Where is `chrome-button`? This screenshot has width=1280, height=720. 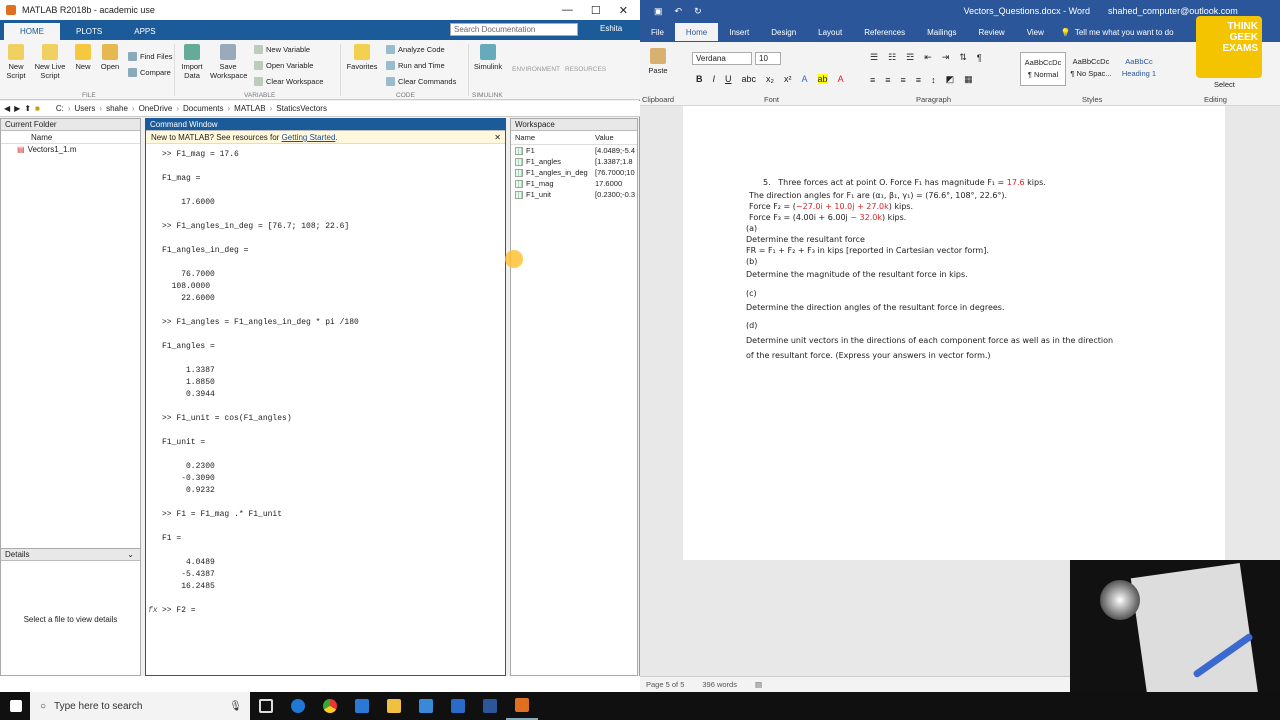 chrome-button is located at coordinates (330, 706).